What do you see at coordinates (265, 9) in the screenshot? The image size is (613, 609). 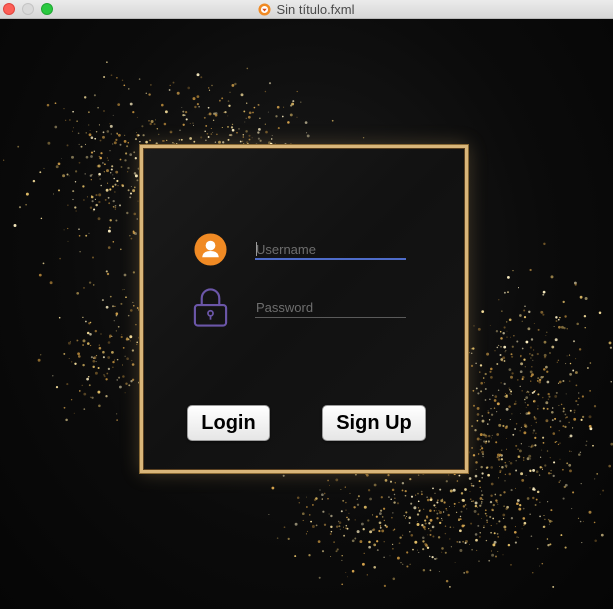 I see `scene-builder-icon` at bounding box center [265, 9].